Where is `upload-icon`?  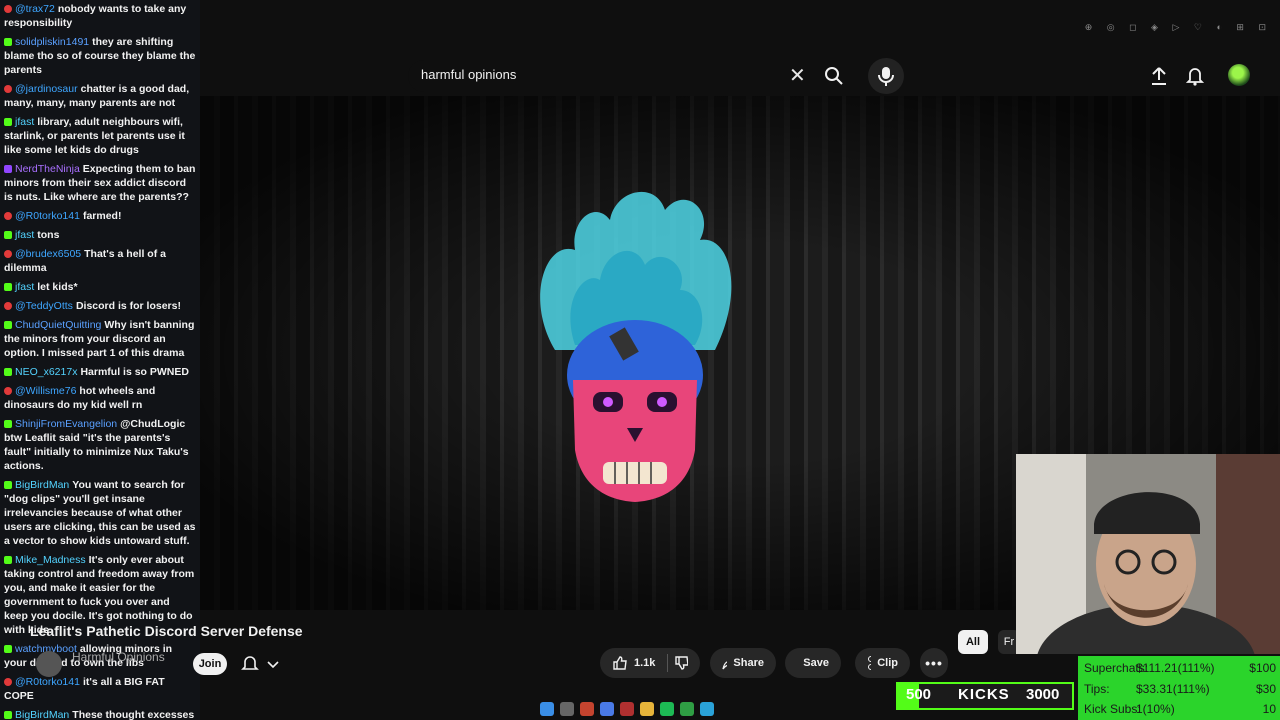 upload-icon is located at coordinates (1159, 78).